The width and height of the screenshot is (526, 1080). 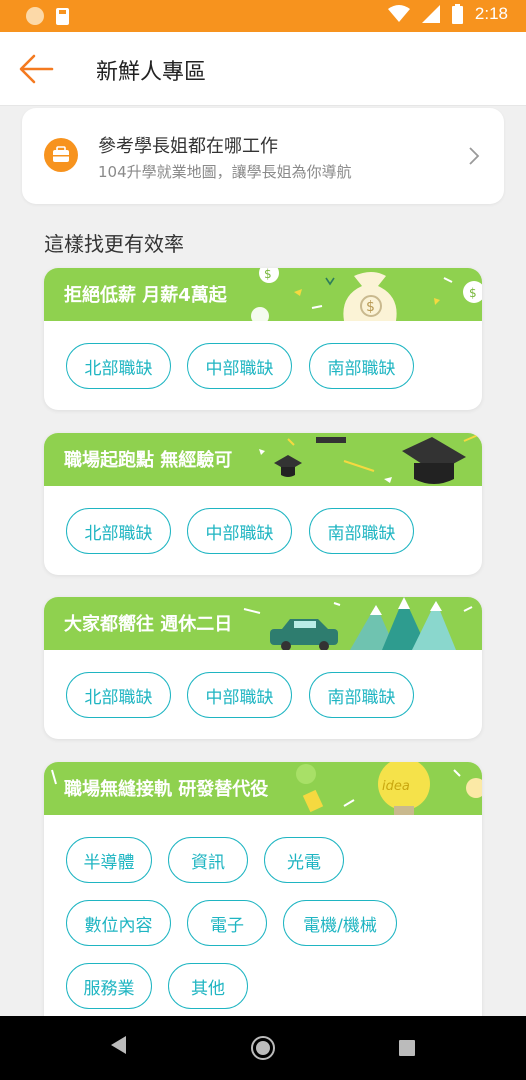 What do you see at coordinates (398, 13) in the screenshot?
I see `wifi-icon` at bounding box center [398, 13].